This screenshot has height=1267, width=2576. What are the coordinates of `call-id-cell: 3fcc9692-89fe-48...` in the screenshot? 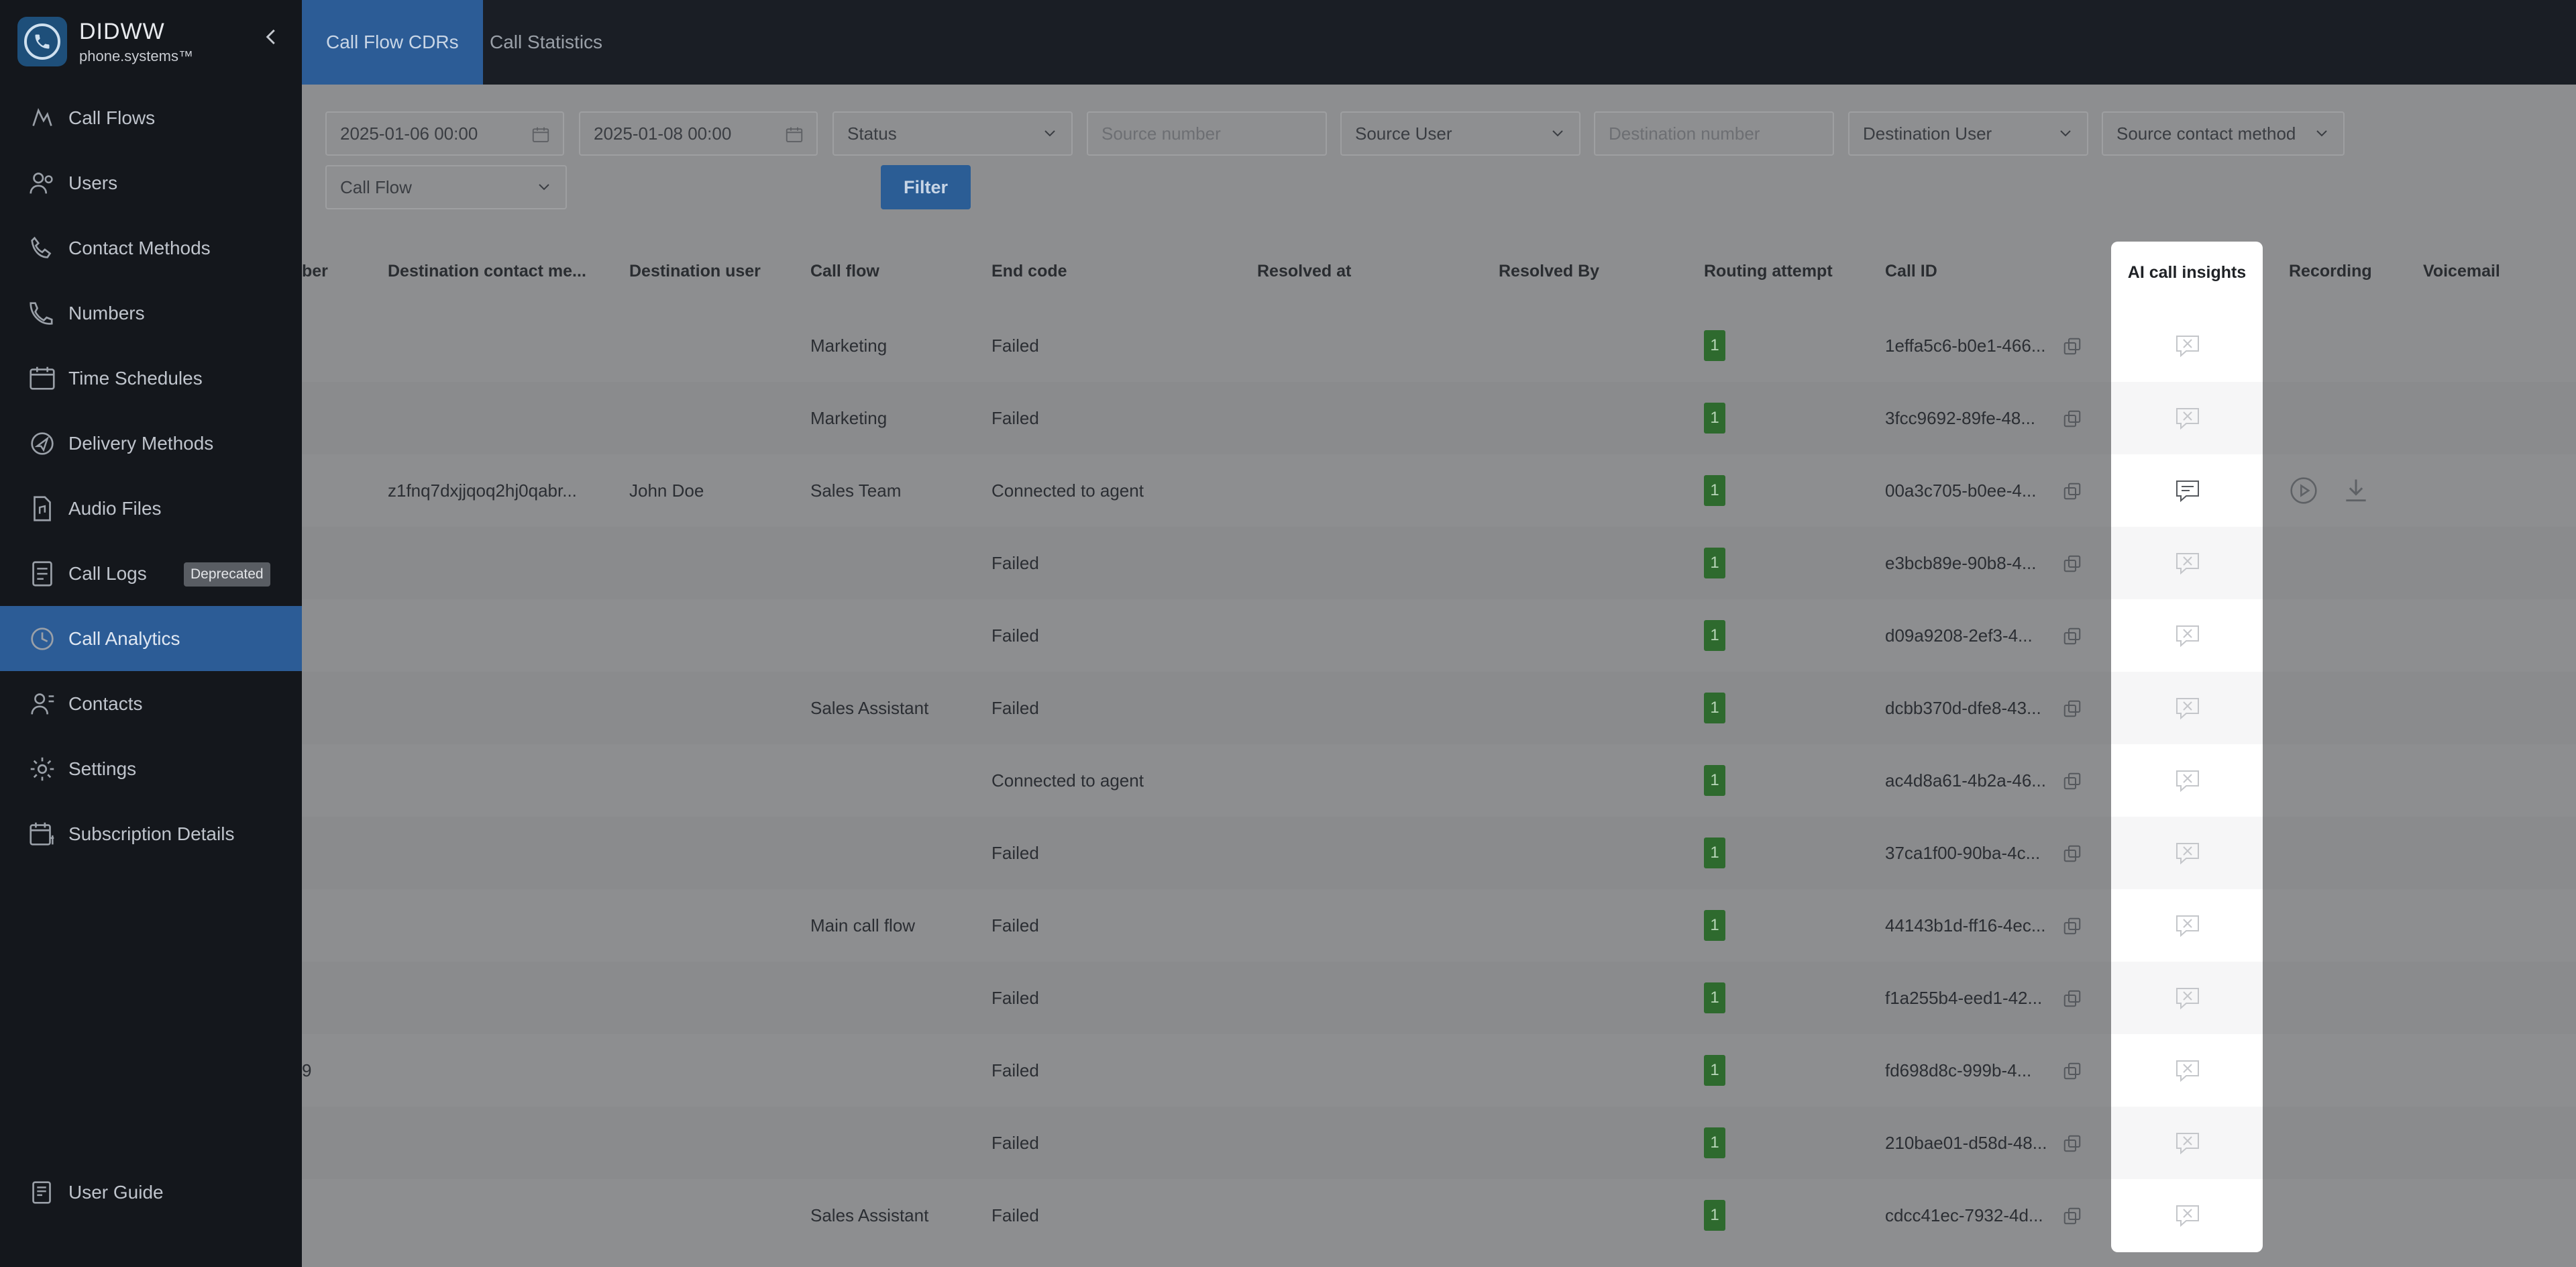 It's located at (1960, 418).